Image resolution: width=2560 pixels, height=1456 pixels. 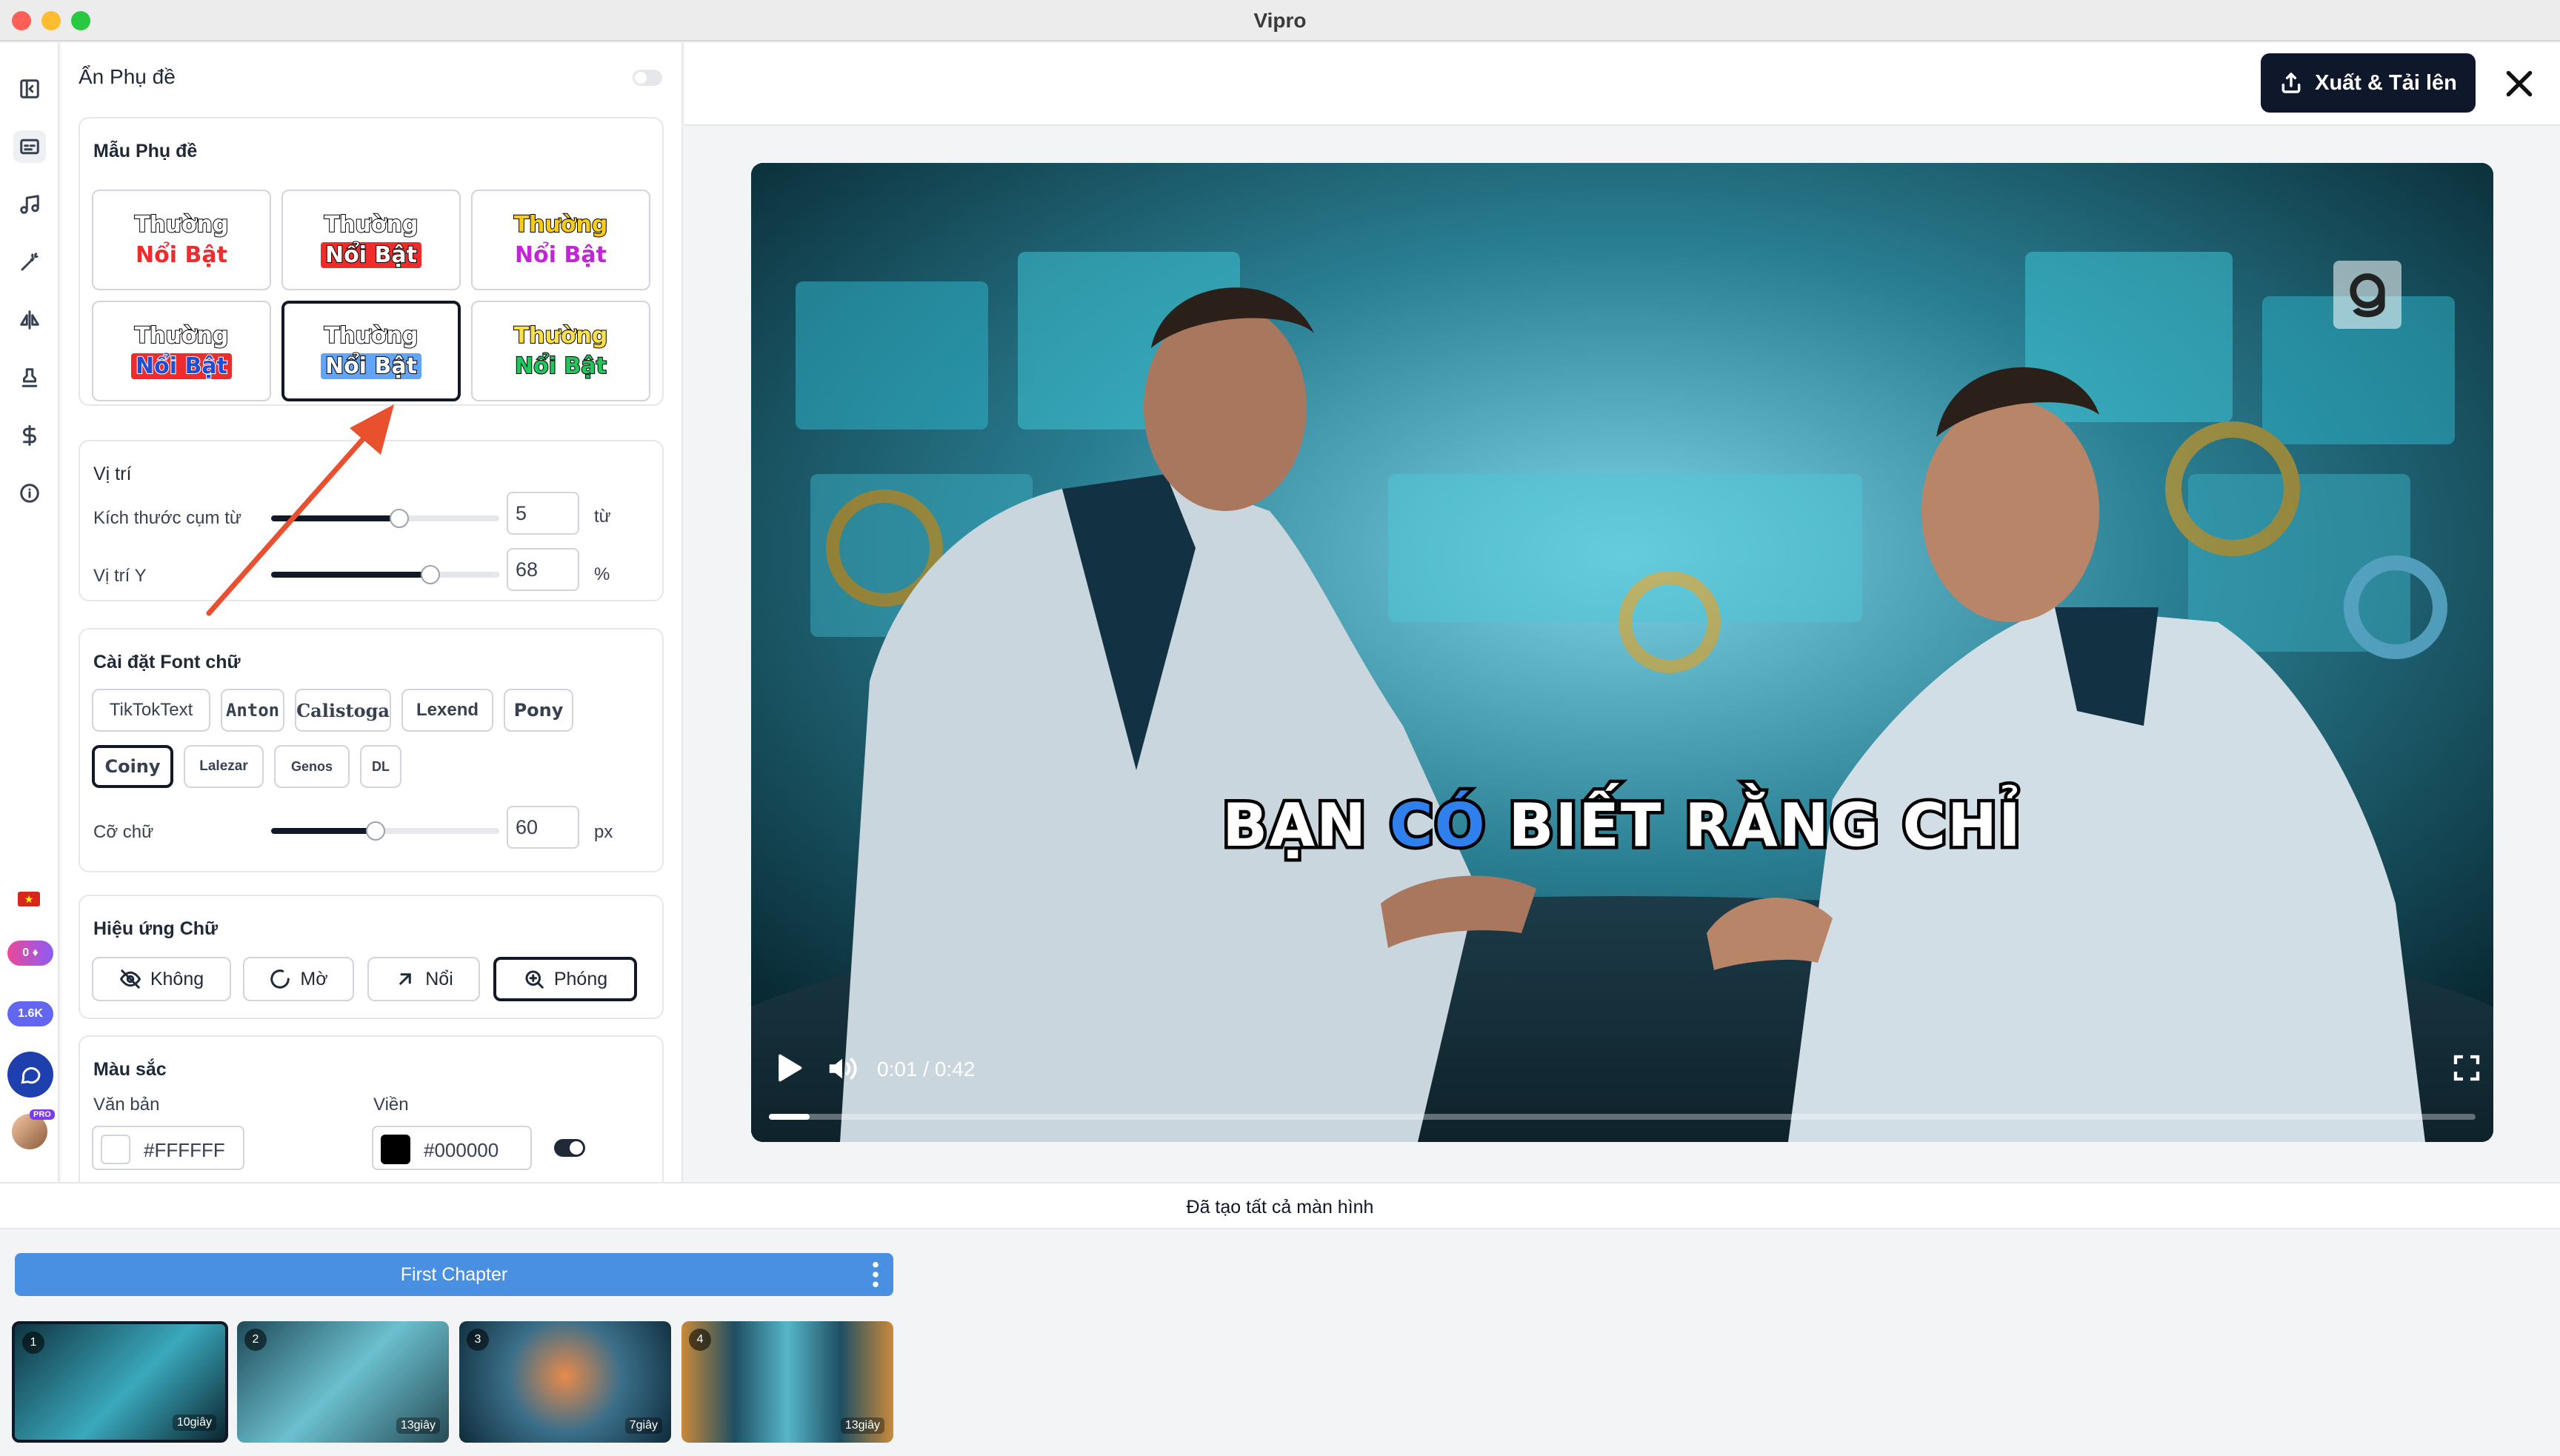 What do you see at coordinates (343, 1382) in the screenshot?
I see `scene-thumbnail-2: 2 13giây` at bounding box center [343, 1382].